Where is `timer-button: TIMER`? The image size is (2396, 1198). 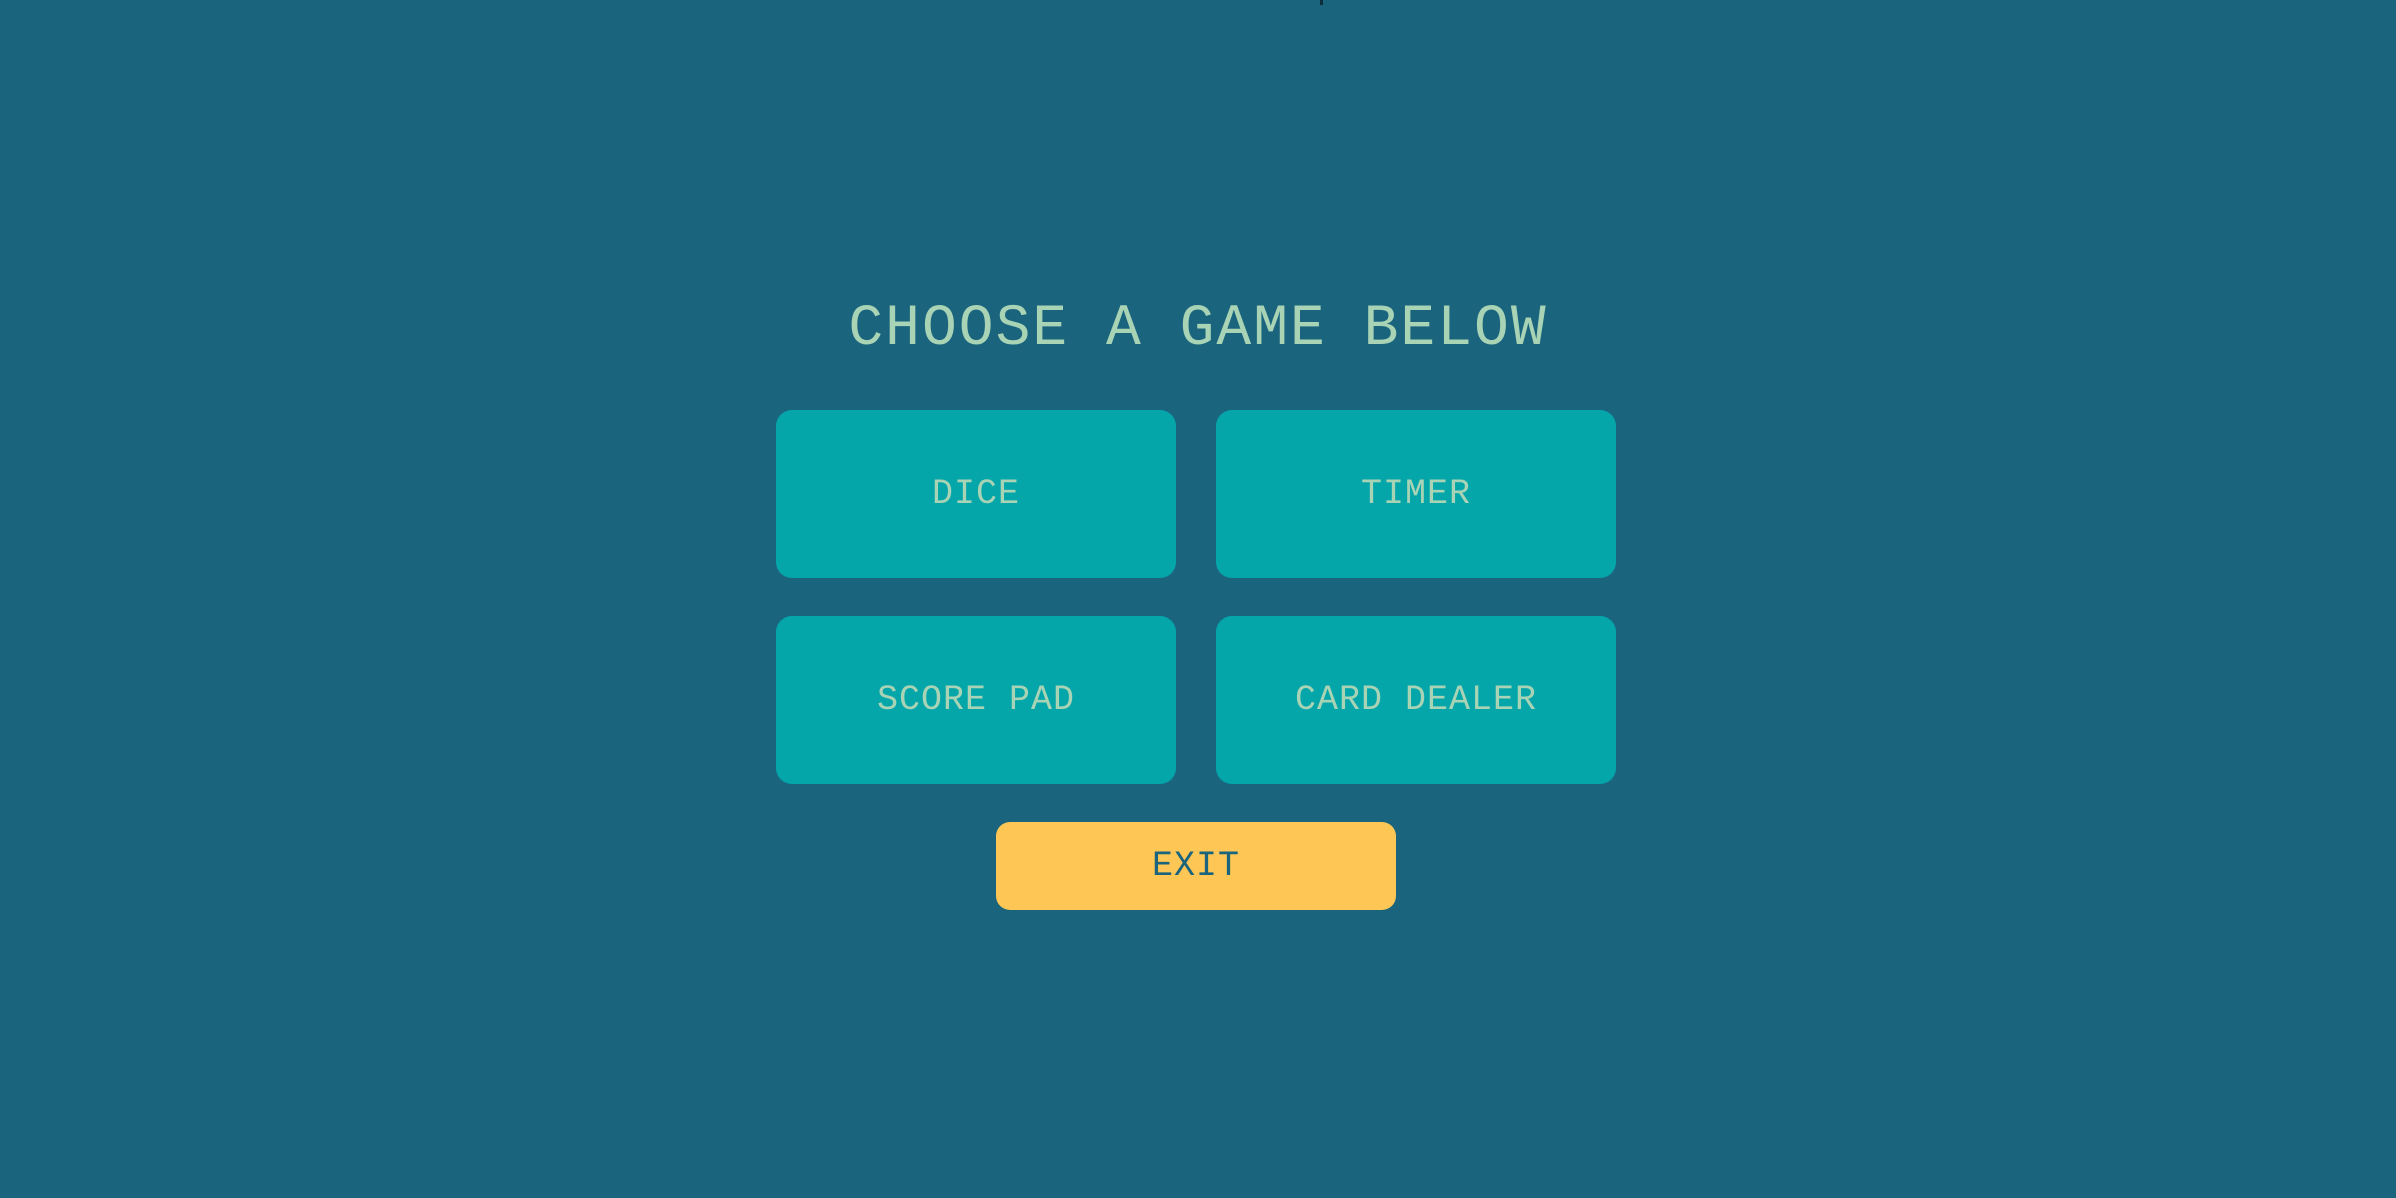 timer-button: TIMER is located at coordinates (1416, 494).